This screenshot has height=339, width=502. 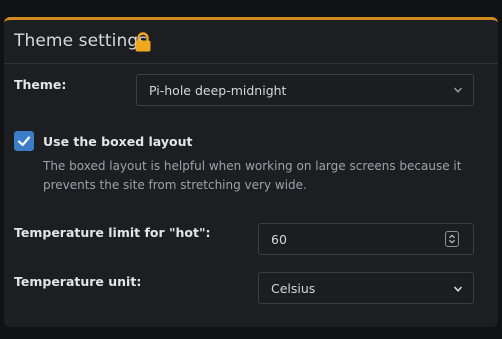 I want to click on temperature-unit-select: Celsius, so click(x=366, y=288).